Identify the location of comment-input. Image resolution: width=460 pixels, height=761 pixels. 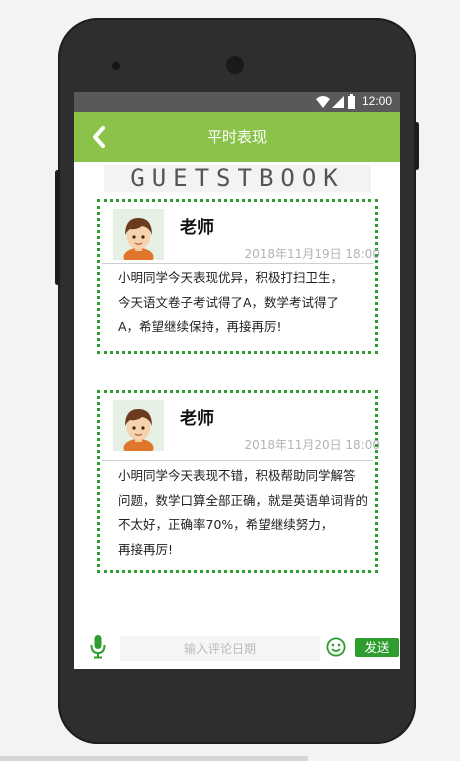
(220, 648).